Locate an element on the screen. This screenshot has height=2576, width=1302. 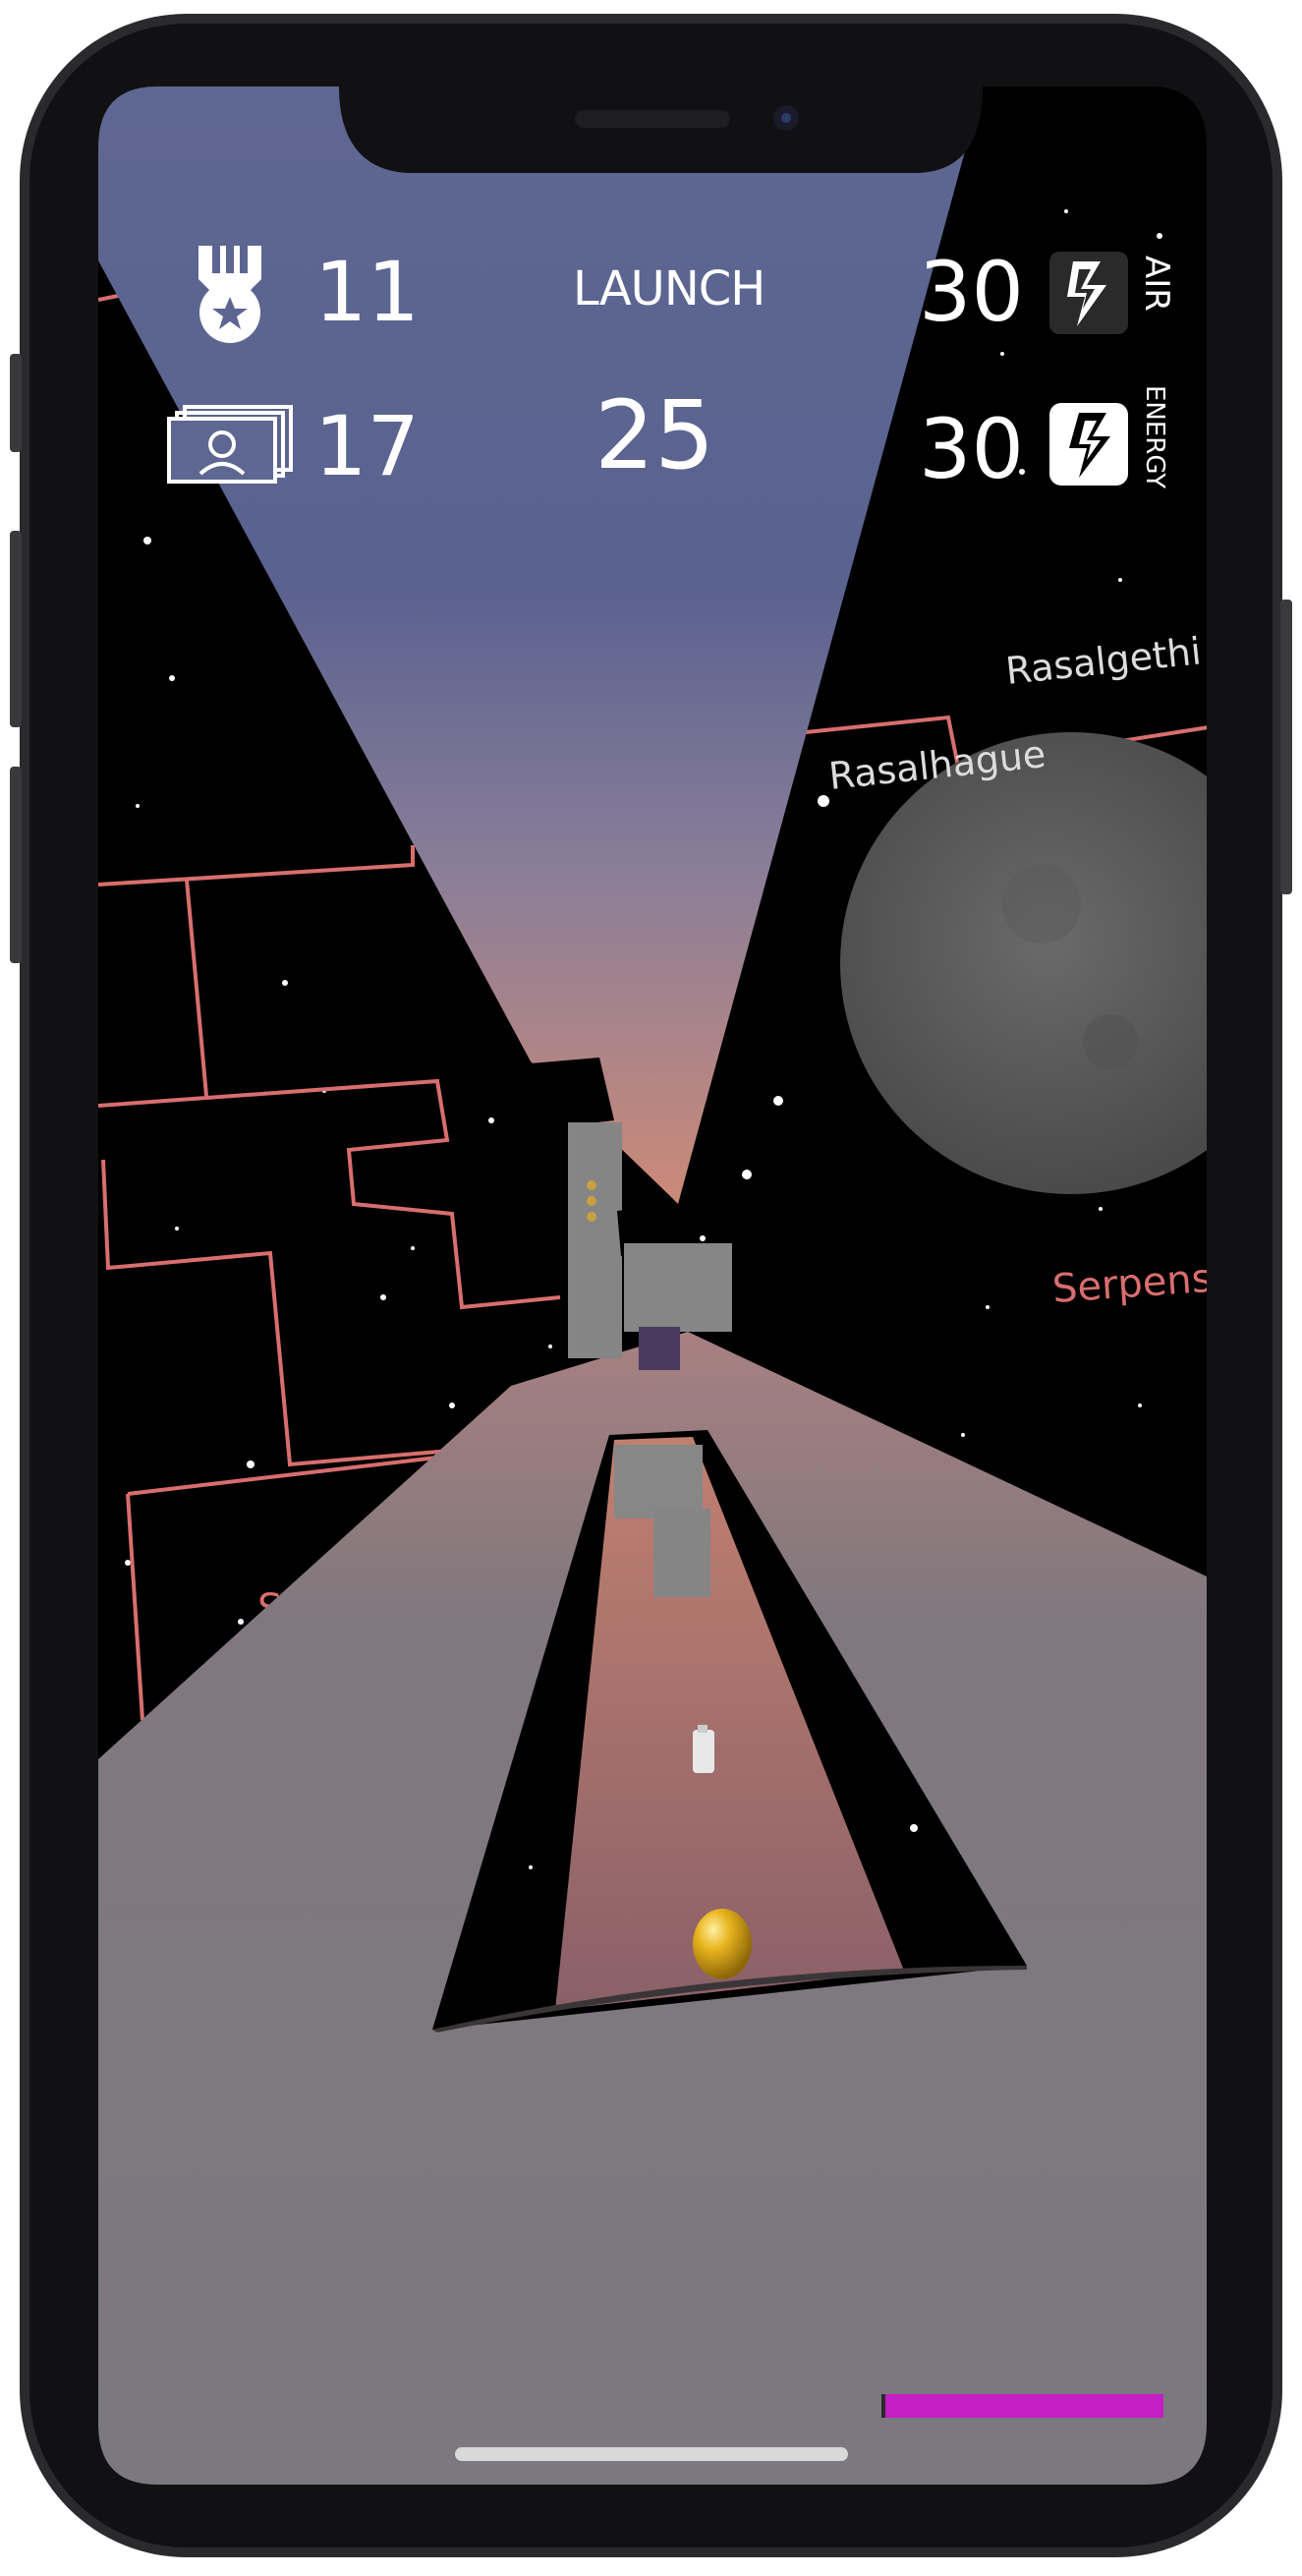
earpiece-speaker is located at coordinates (652, 119).